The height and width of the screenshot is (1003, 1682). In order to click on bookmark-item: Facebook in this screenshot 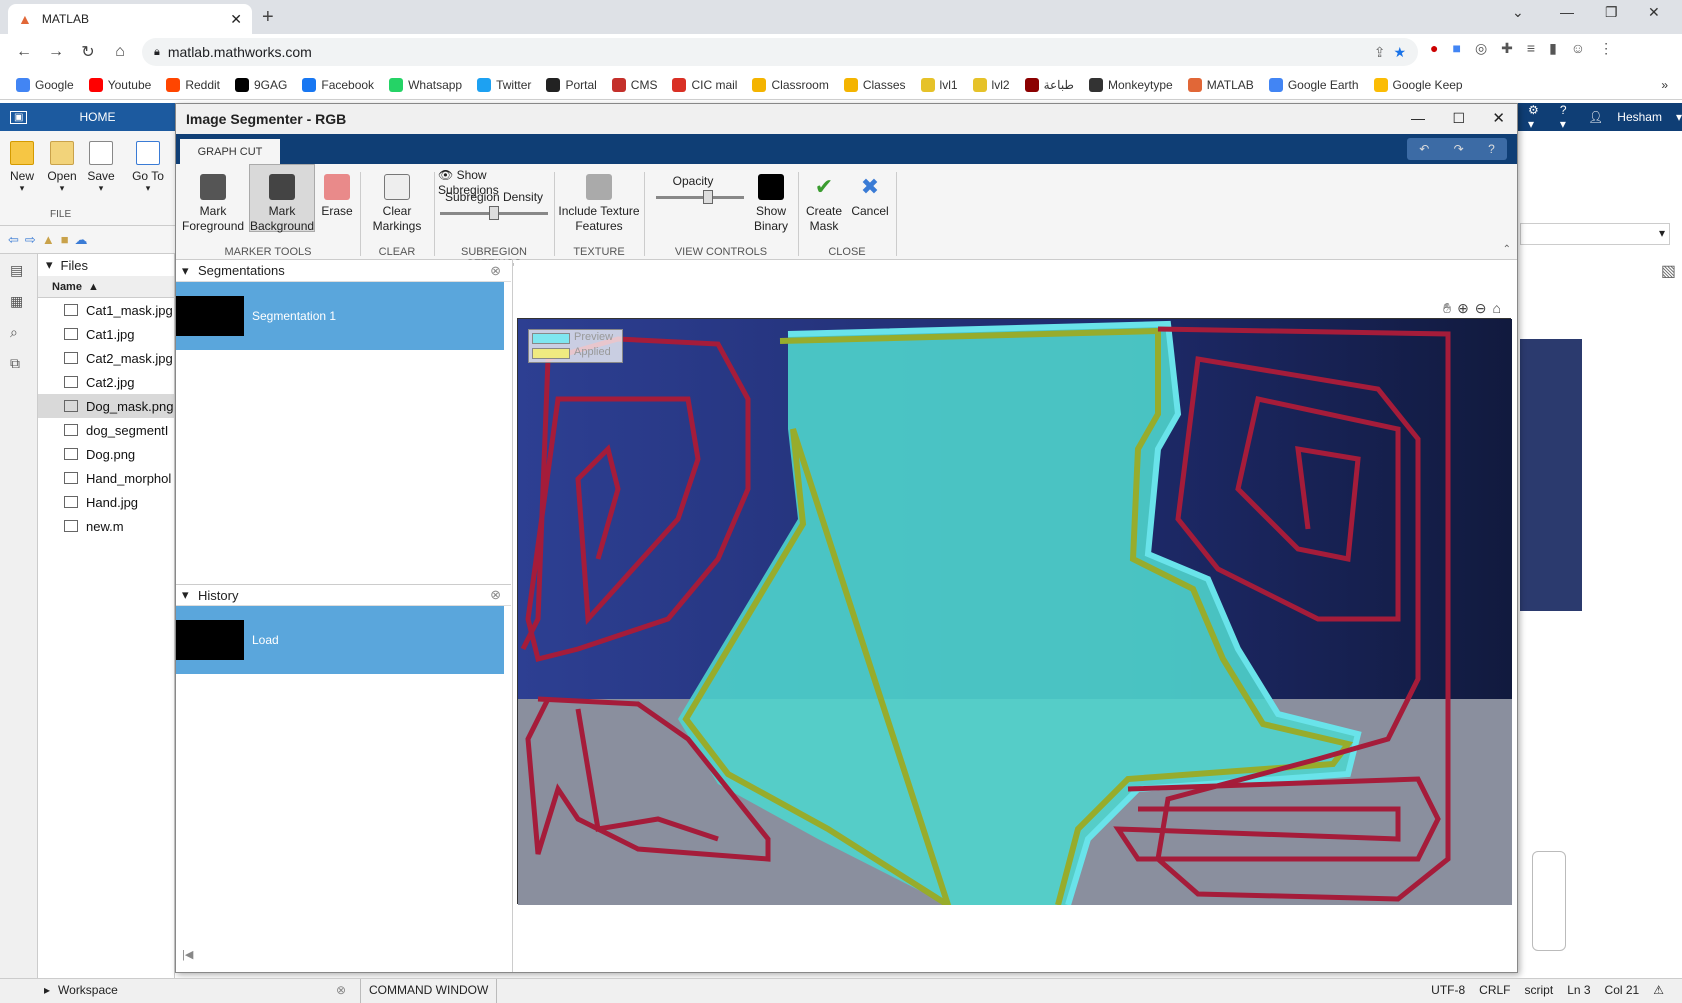, I will do `click(338, 84)`.